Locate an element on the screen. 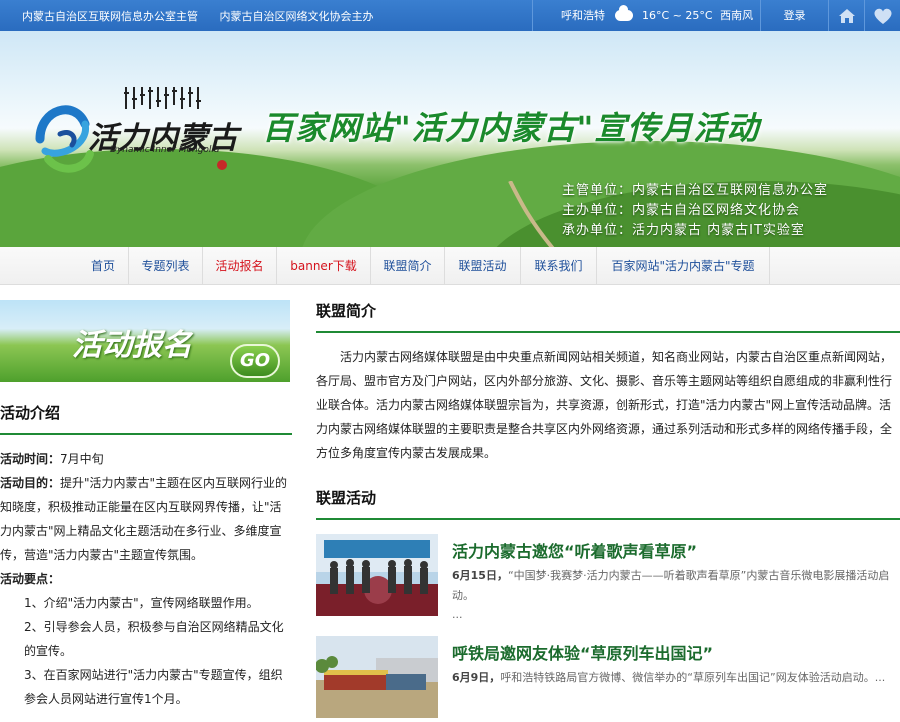 Image resolution: width=900 pixels, height=722 pixels. nav-banner-download: banner下载 is located at coordinates (323, 266).